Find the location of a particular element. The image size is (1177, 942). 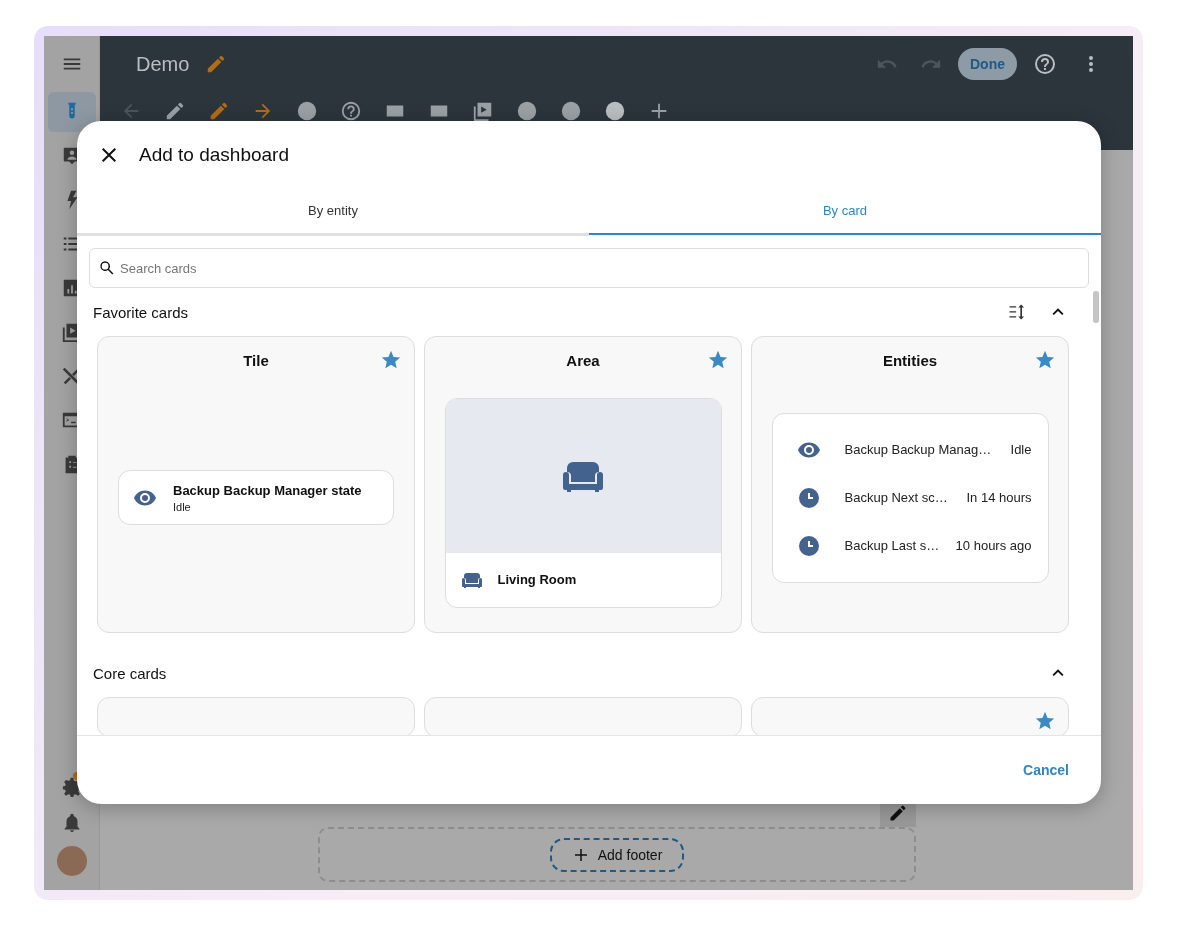

dashboard-title: Demo is located at coordinates (163, 64).